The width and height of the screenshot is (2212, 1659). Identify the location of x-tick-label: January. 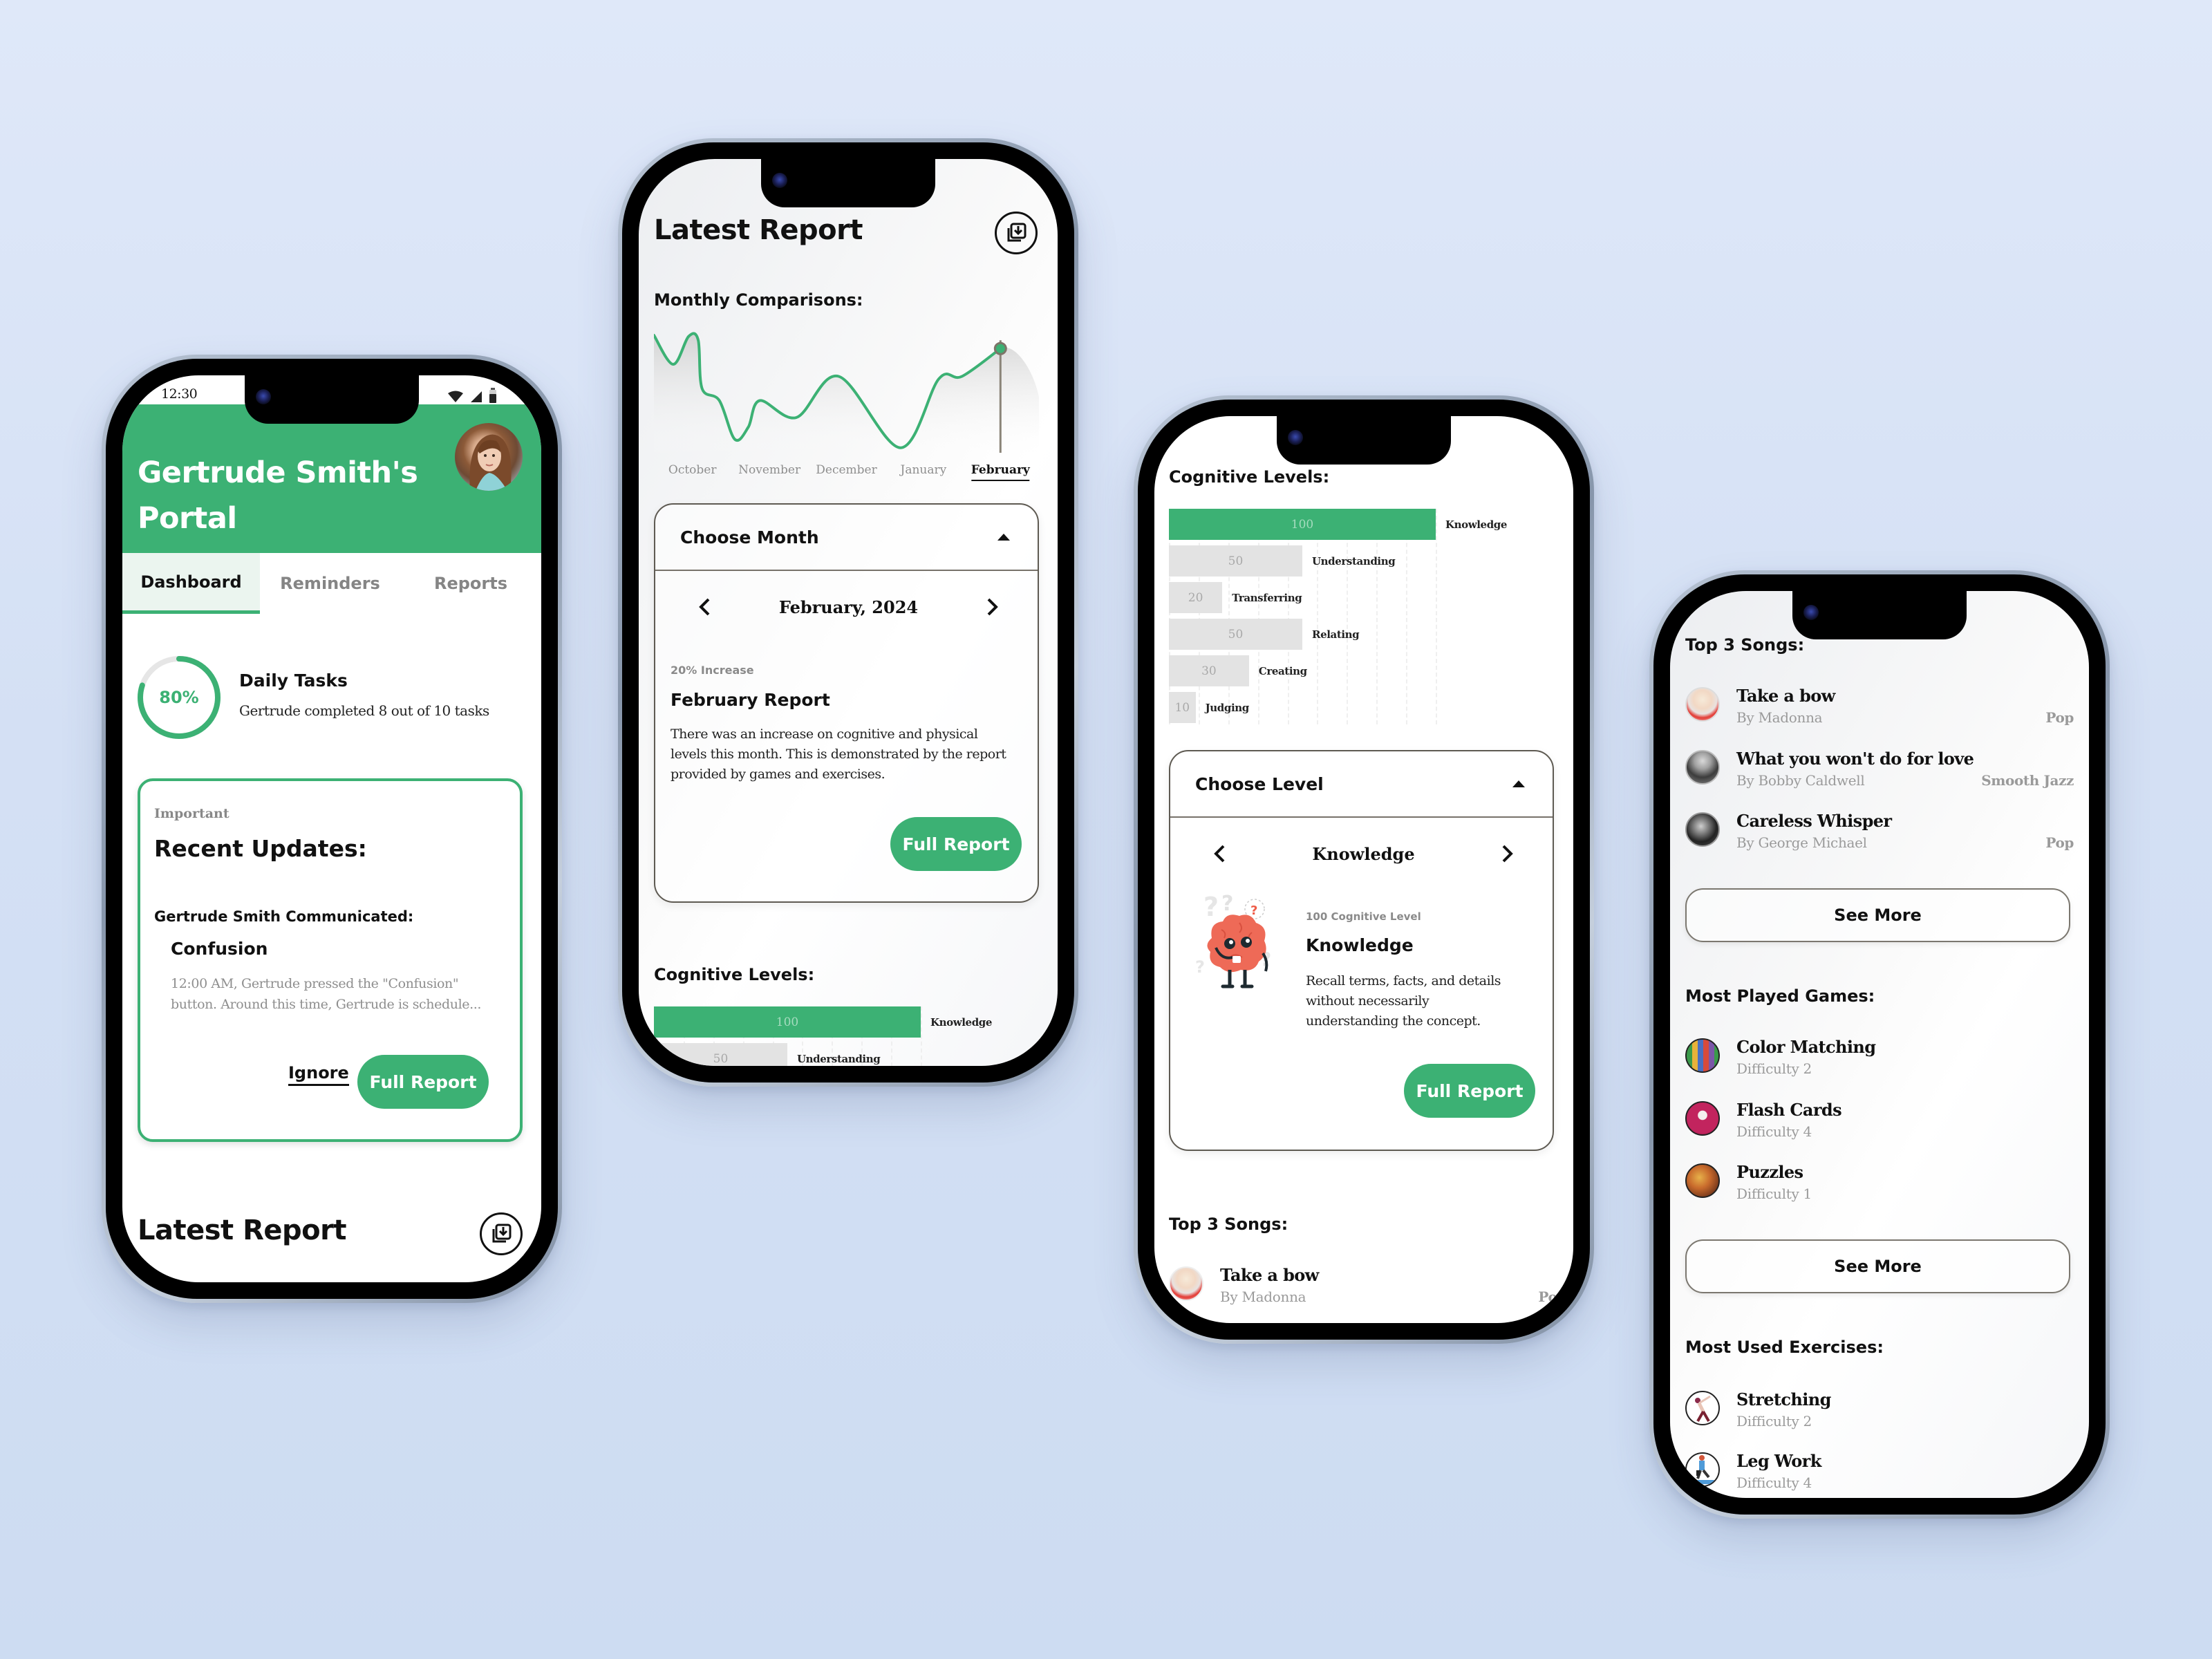
(923, 470).